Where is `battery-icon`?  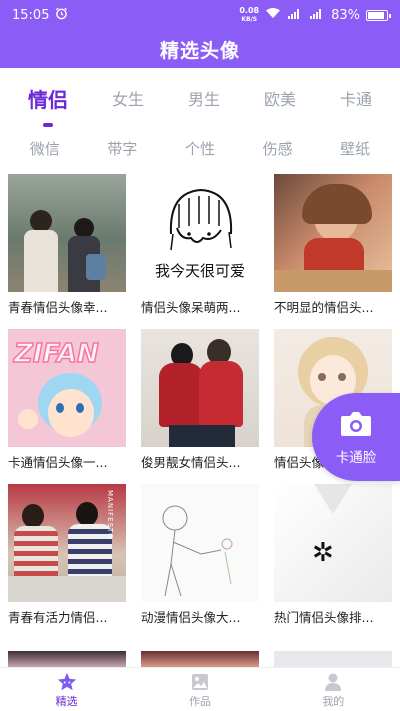 battery-icon is located at coordinates (378, 15).